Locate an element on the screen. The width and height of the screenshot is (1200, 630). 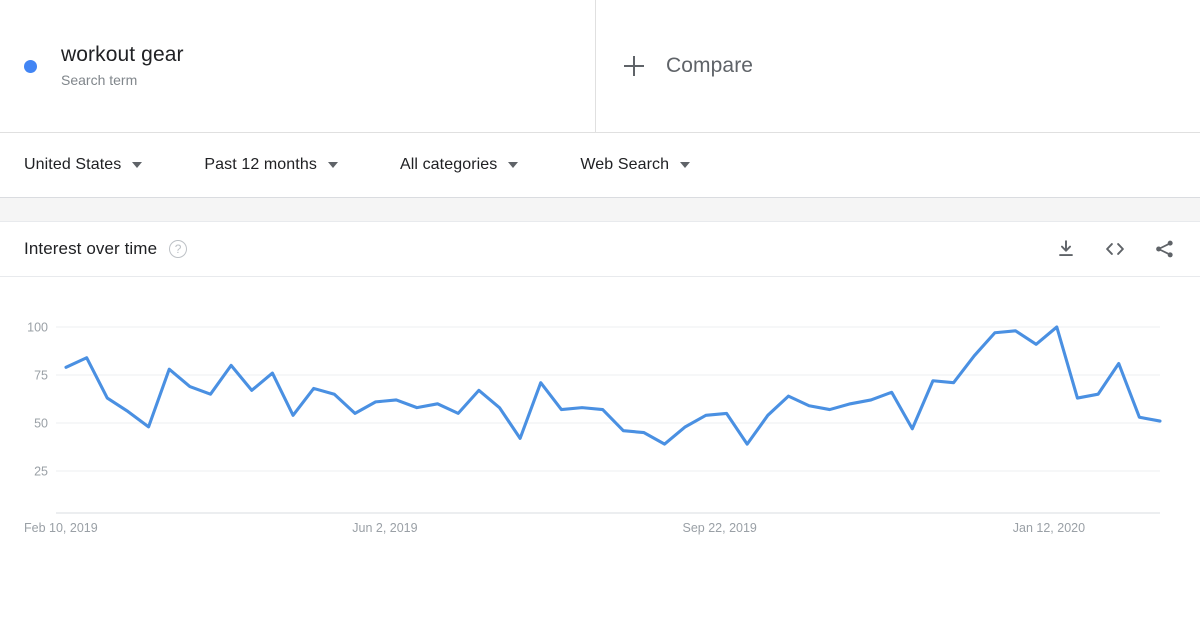
section-gutter is located at coordinates (600, 210).